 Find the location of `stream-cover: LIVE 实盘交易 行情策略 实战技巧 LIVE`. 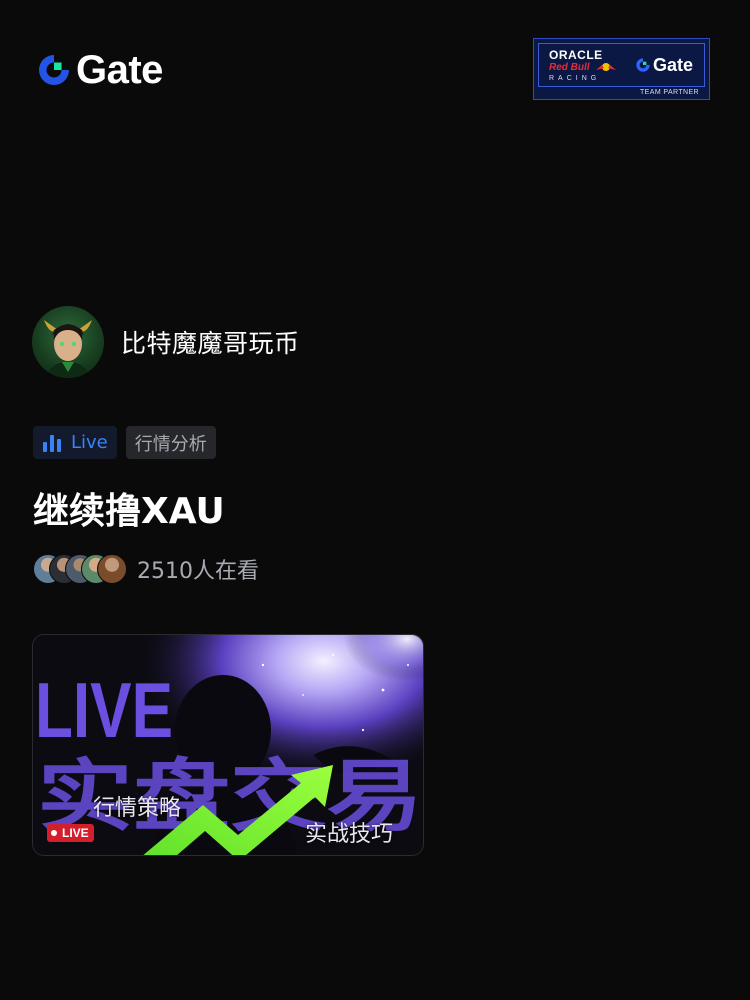

stream-cover: LIVE 实盘交易 行情策略 实战技巧 LIVE is located at coordinates (228, 745).